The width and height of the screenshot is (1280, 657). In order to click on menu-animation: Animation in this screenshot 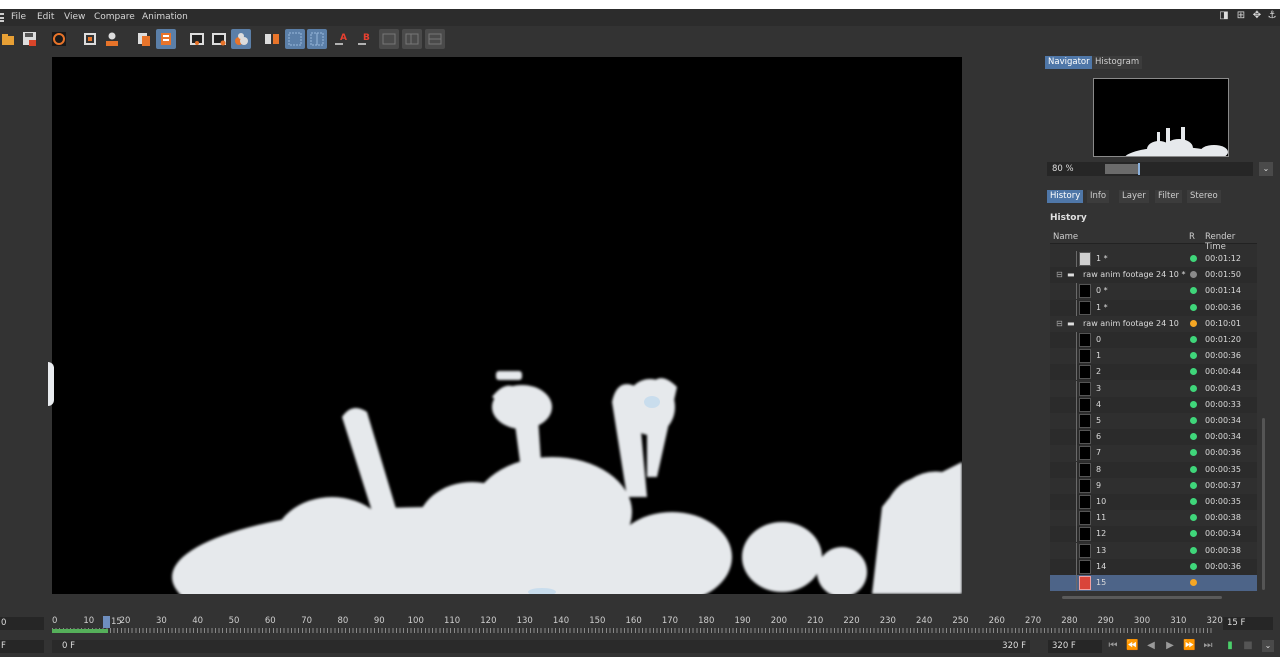, I will do `click(165, 17)`.